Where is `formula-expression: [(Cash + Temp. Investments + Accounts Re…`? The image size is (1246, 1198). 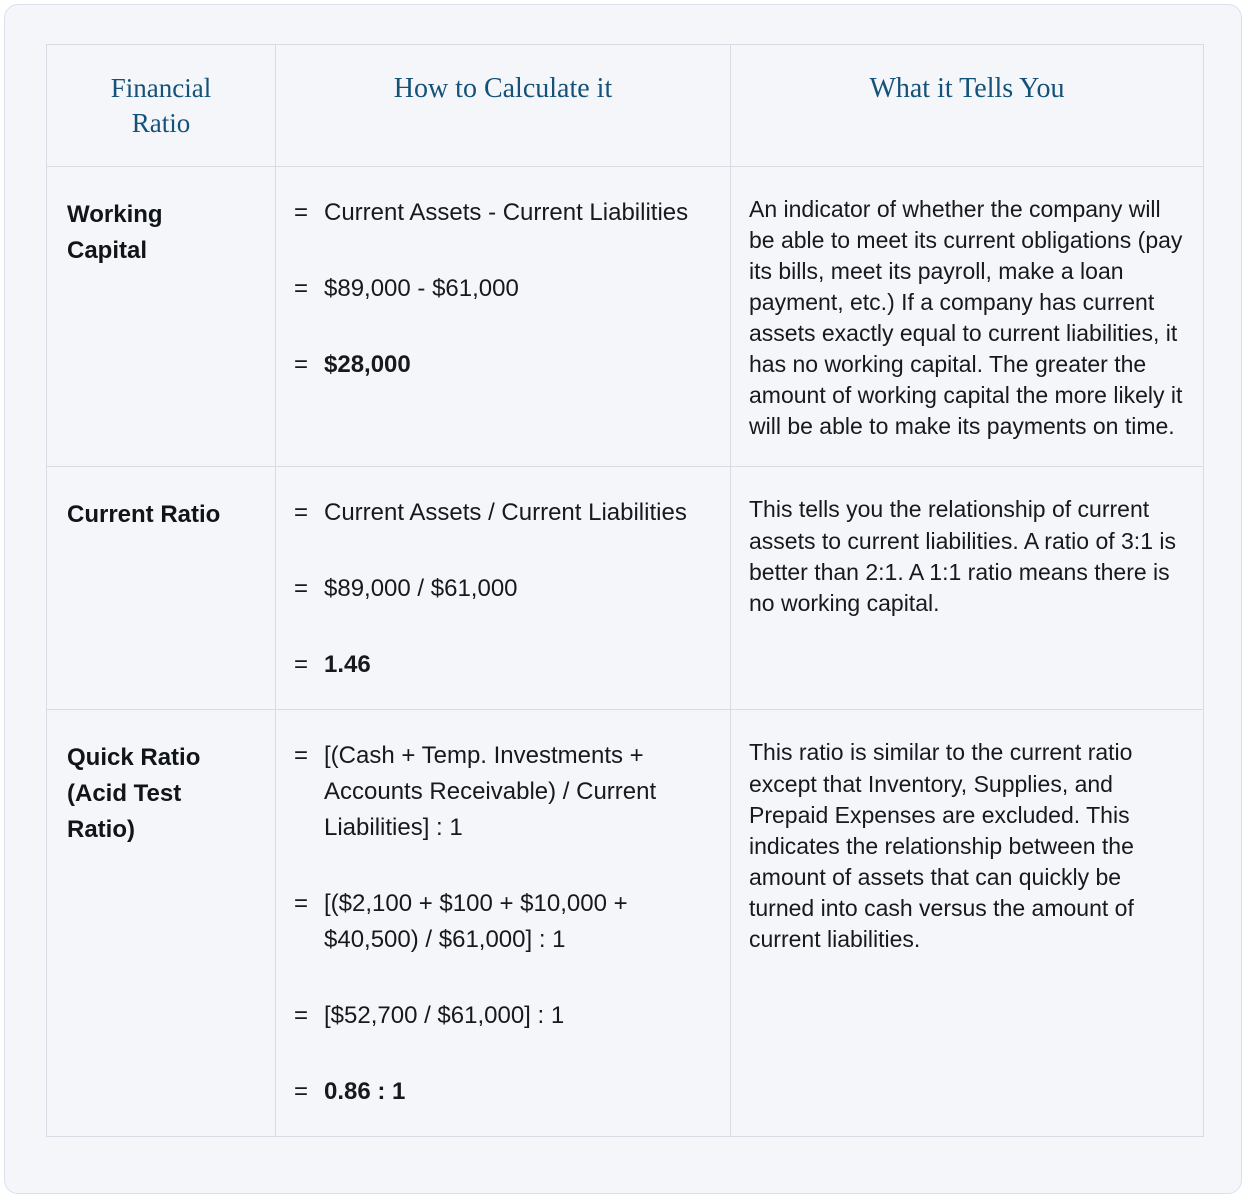
formula-expression: [(Cash + Temp. Investments + Accounts Re… is located at coordinates (490, 792).